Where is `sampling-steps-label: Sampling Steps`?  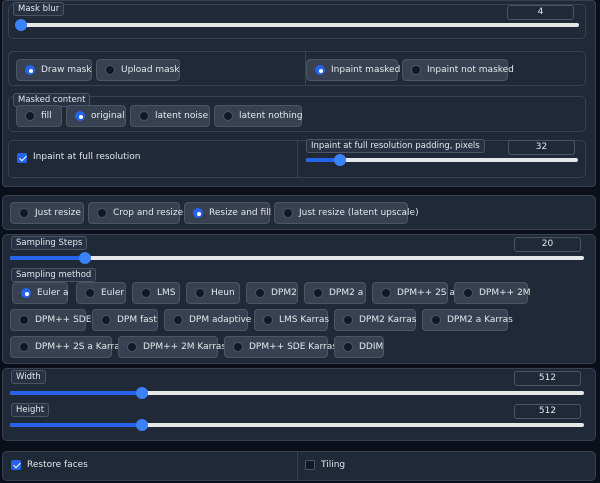
sampling-steps-label: Sampling Steps is located at coordinates (49, 243).